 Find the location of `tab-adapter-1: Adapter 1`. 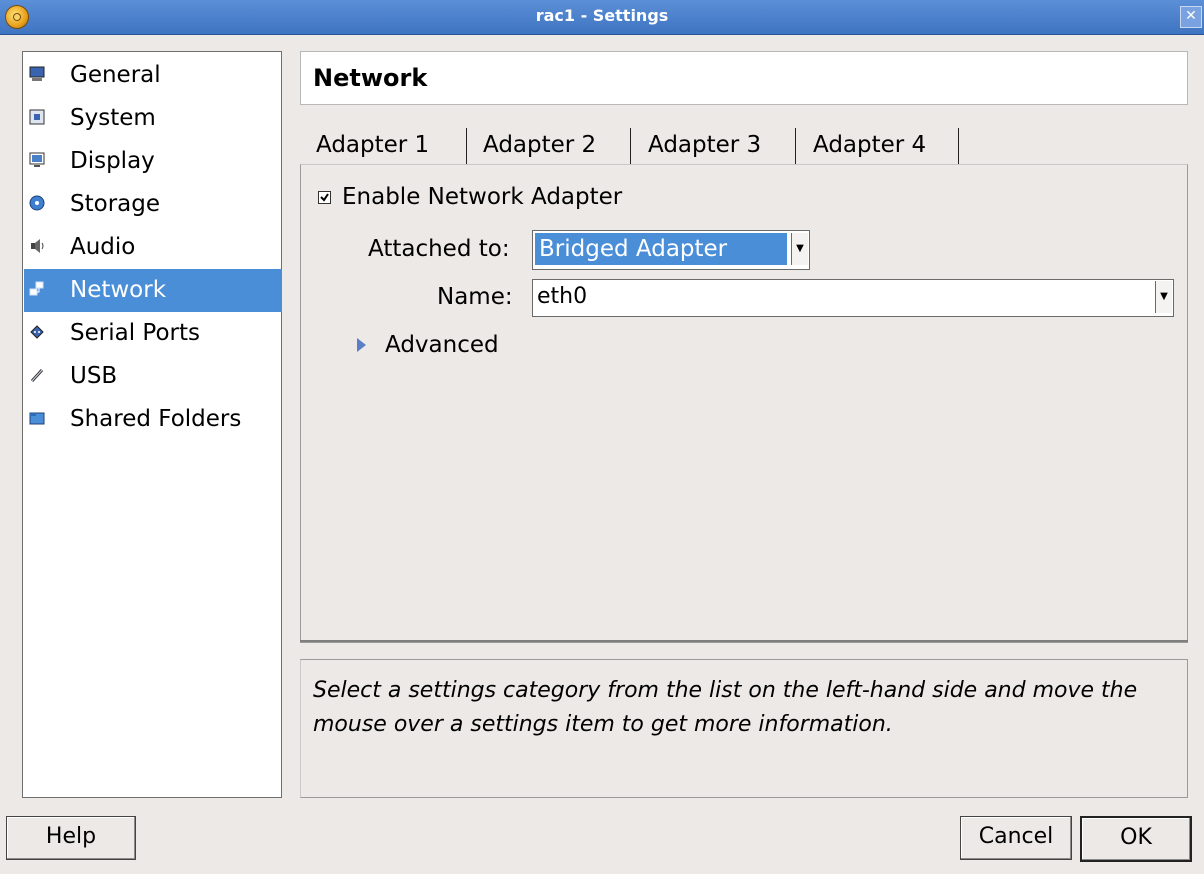

tab-adapter-1: Adapter 1 is located at coordinates (373, 145).